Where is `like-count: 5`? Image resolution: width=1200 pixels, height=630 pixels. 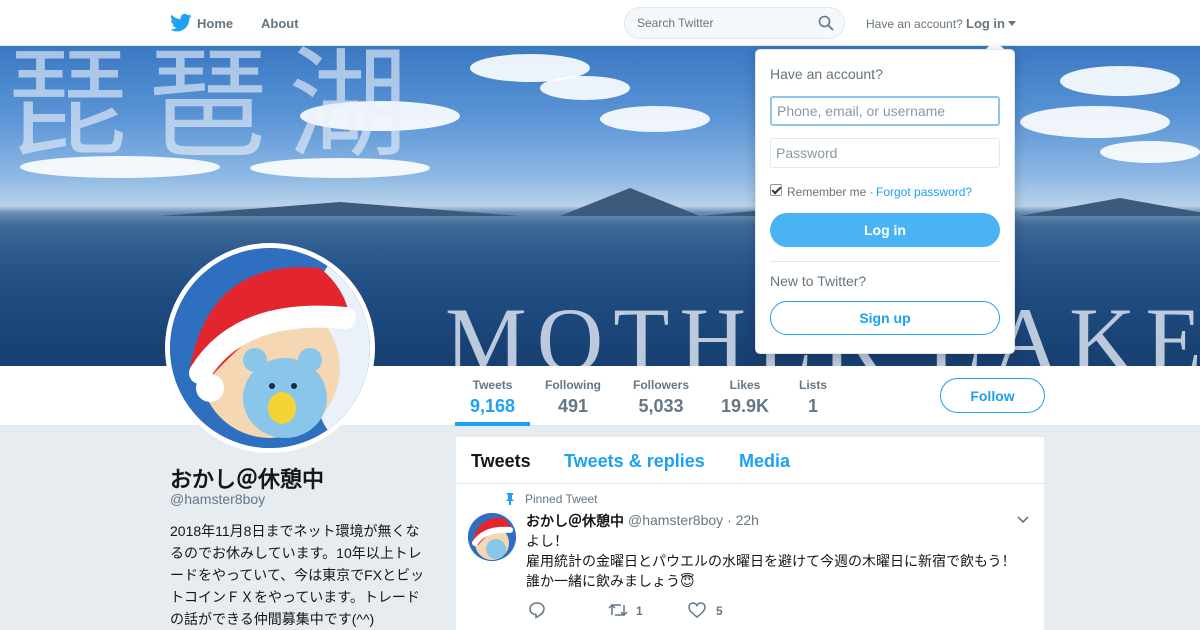 like-count: 5 is located at coordinates (719, 611).